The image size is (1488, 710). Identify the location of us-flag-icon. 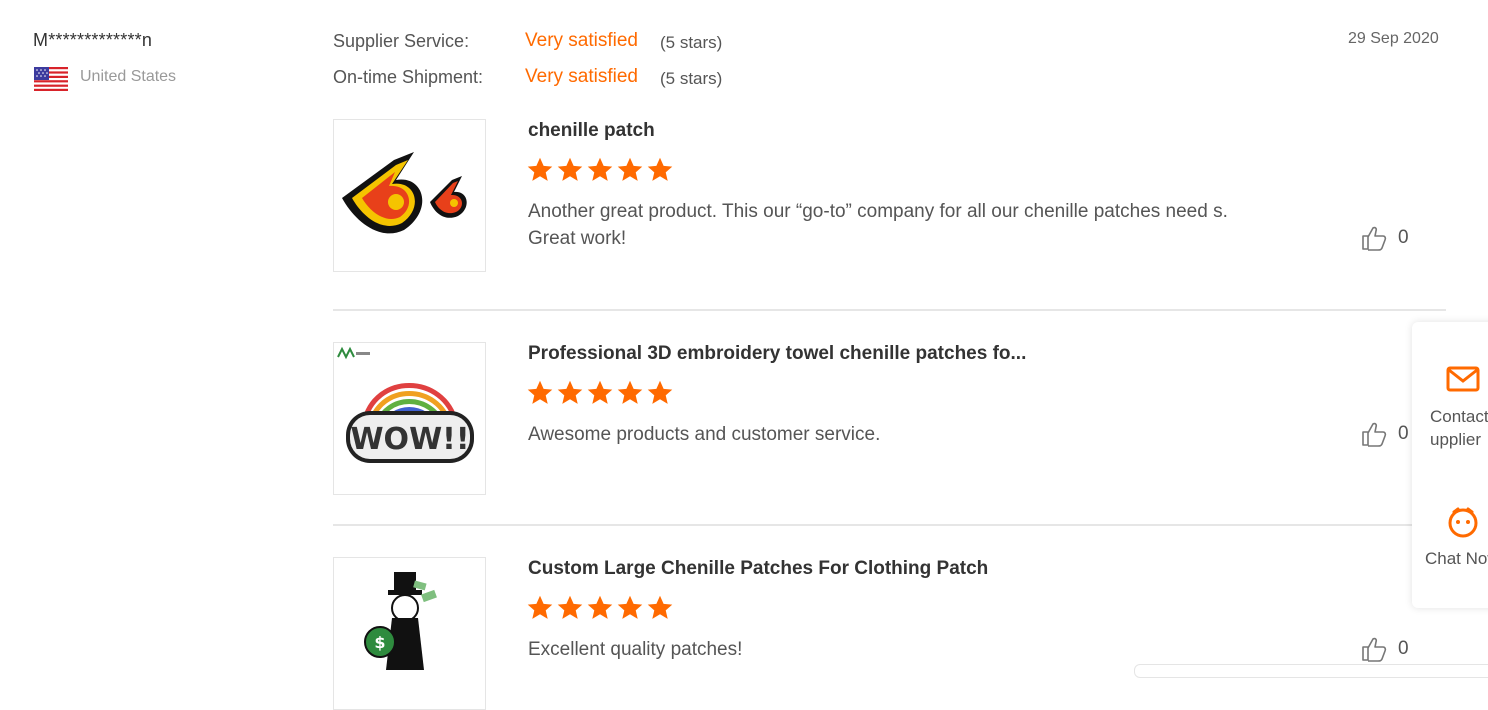
(51, 79).